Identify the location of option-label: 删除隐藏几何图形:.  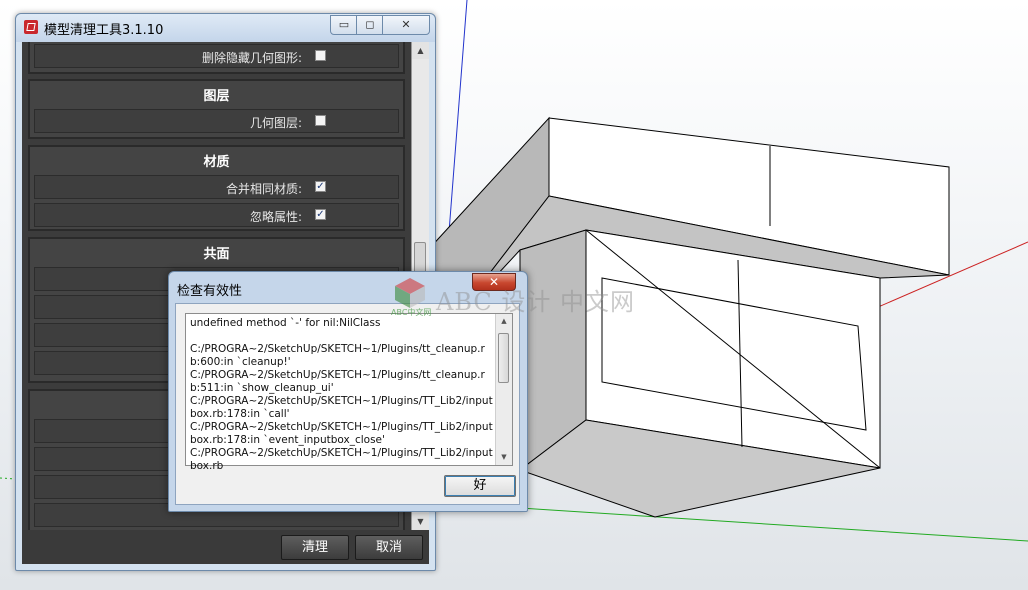
(251, 58).